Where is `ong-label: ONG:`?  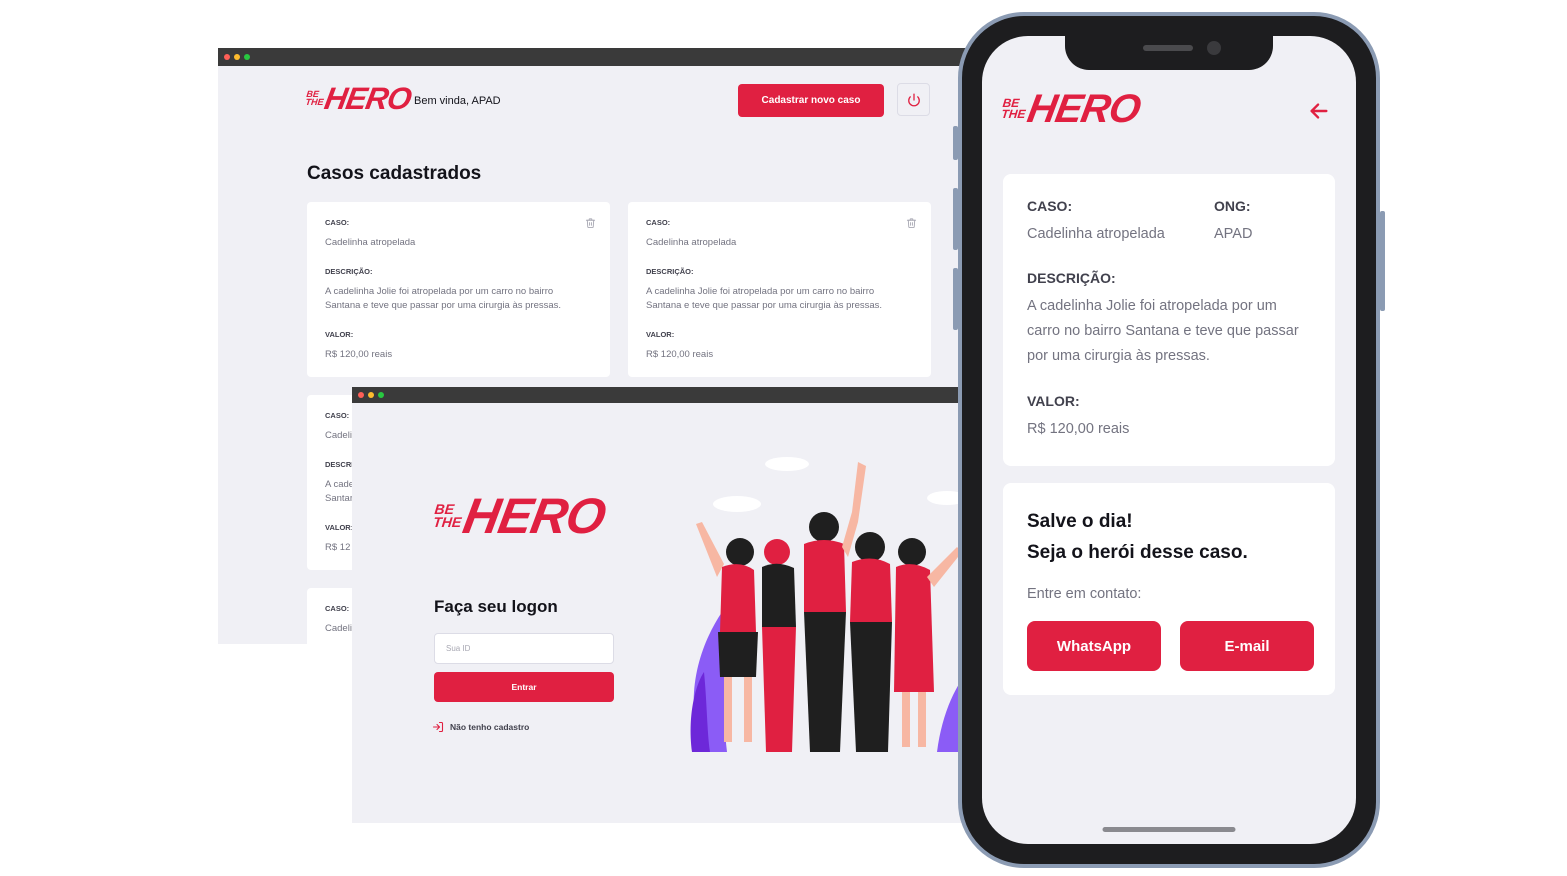
ong-label: ONG: is located at coordinates (1232, 206).